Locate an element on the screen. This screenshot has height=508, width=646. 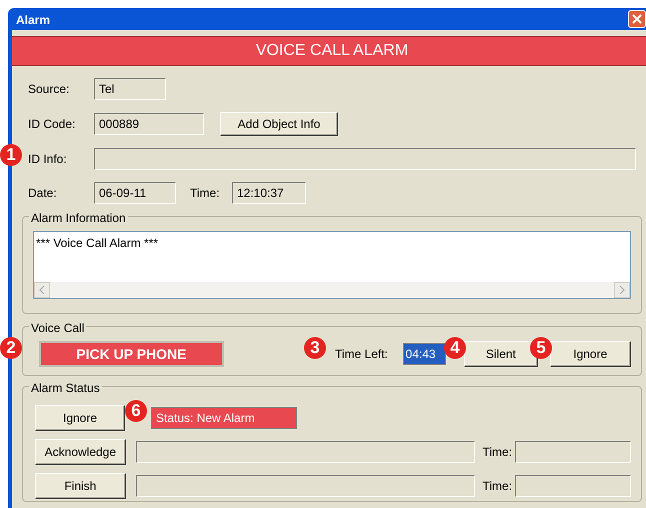
field-label: ID Info: is located at coordinates (48, 159).